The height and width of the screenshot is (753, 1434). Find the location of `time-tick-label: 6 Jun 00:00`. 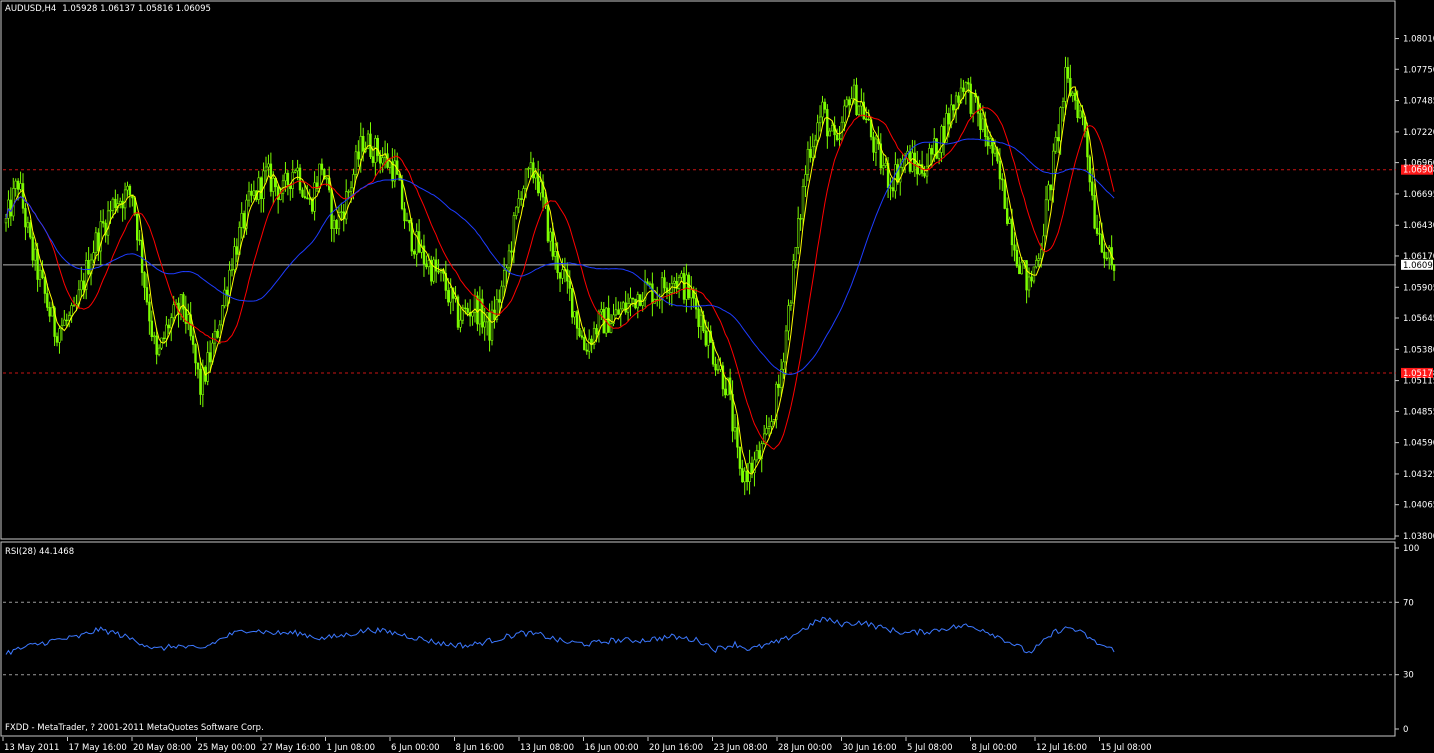

time-tick-label: 6 Jun 00:00 is located at coordinates (415, 748).